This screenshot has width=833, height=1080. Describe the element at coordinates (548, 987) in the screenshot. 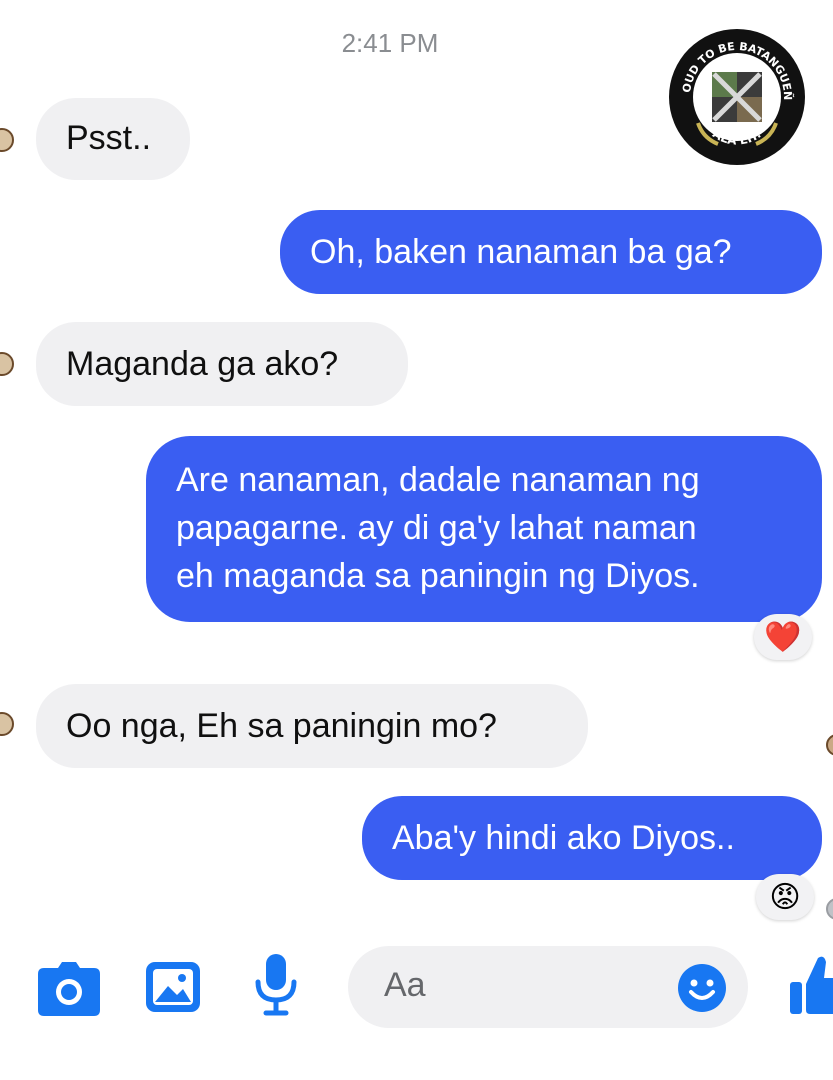

I see `message-input: Aa` at that location.